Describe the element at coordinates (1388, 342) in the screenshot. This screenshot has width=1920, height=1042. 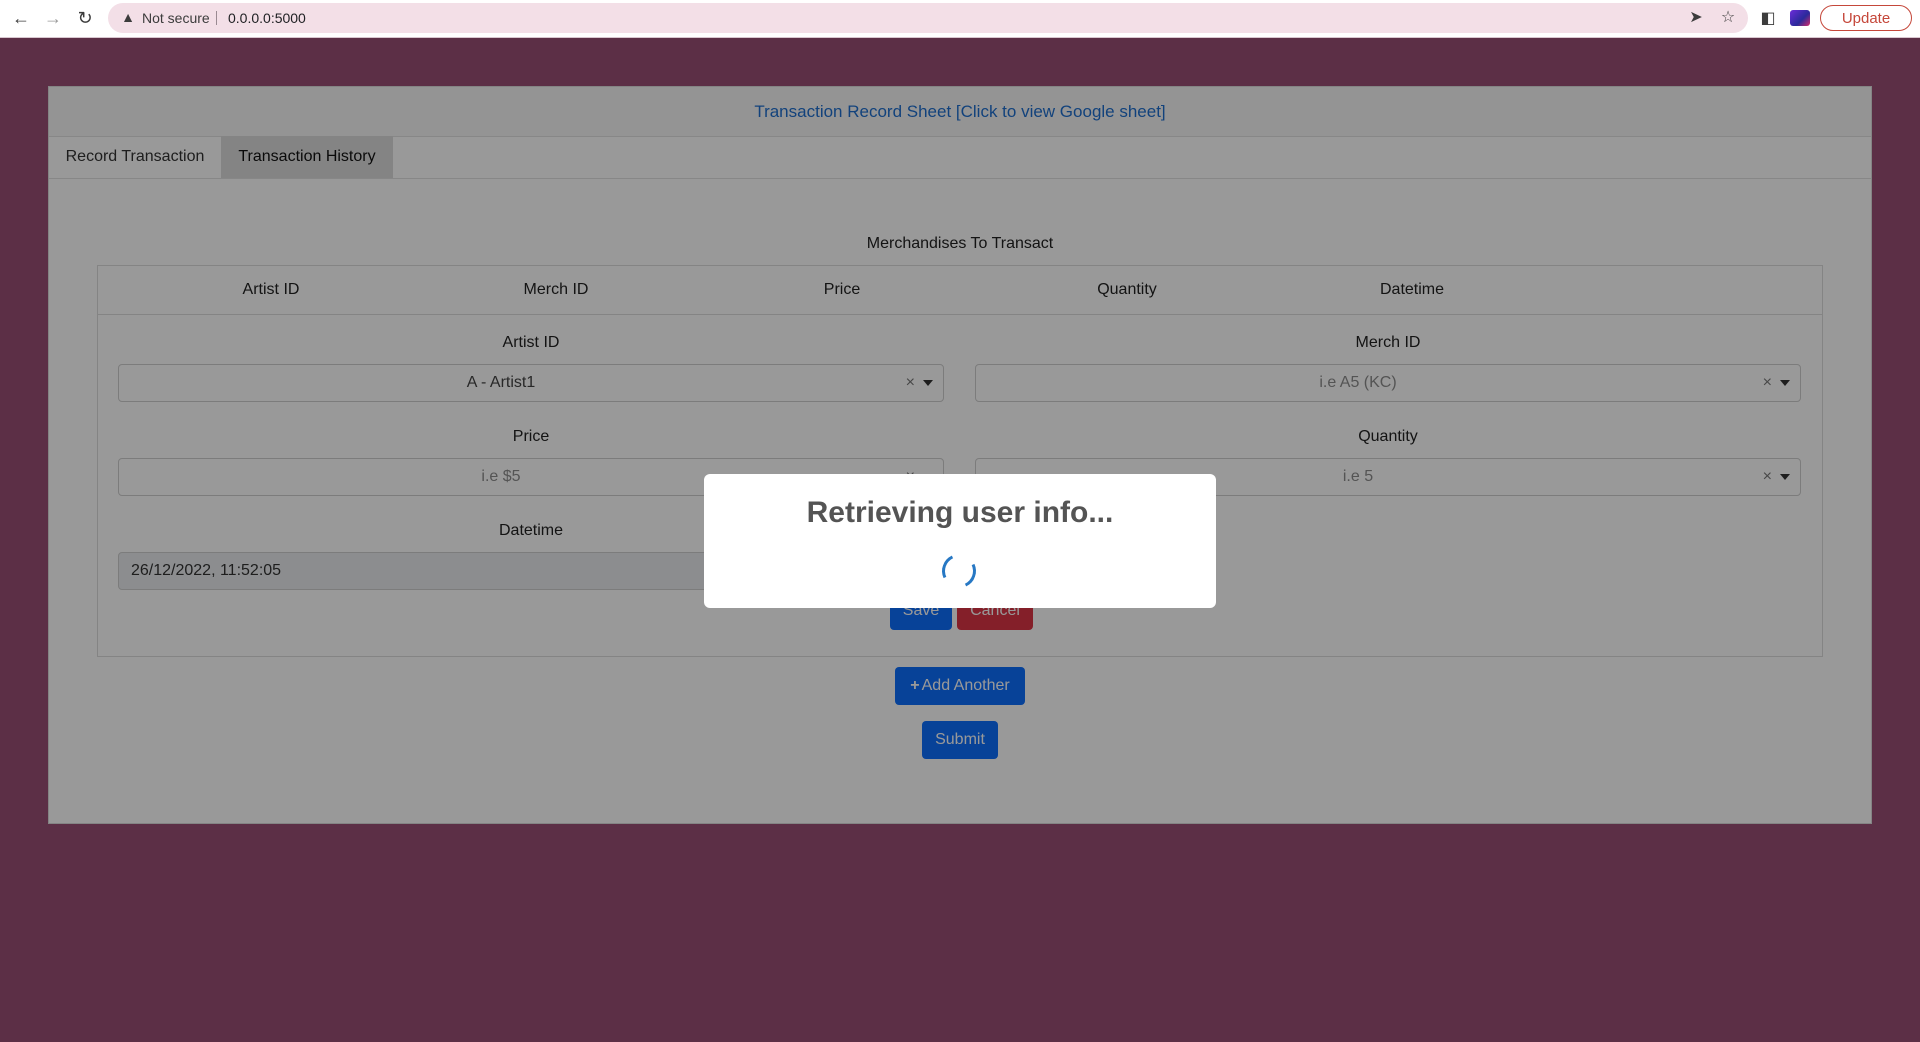
I see `merch-id-label: Merch ID` at that location.